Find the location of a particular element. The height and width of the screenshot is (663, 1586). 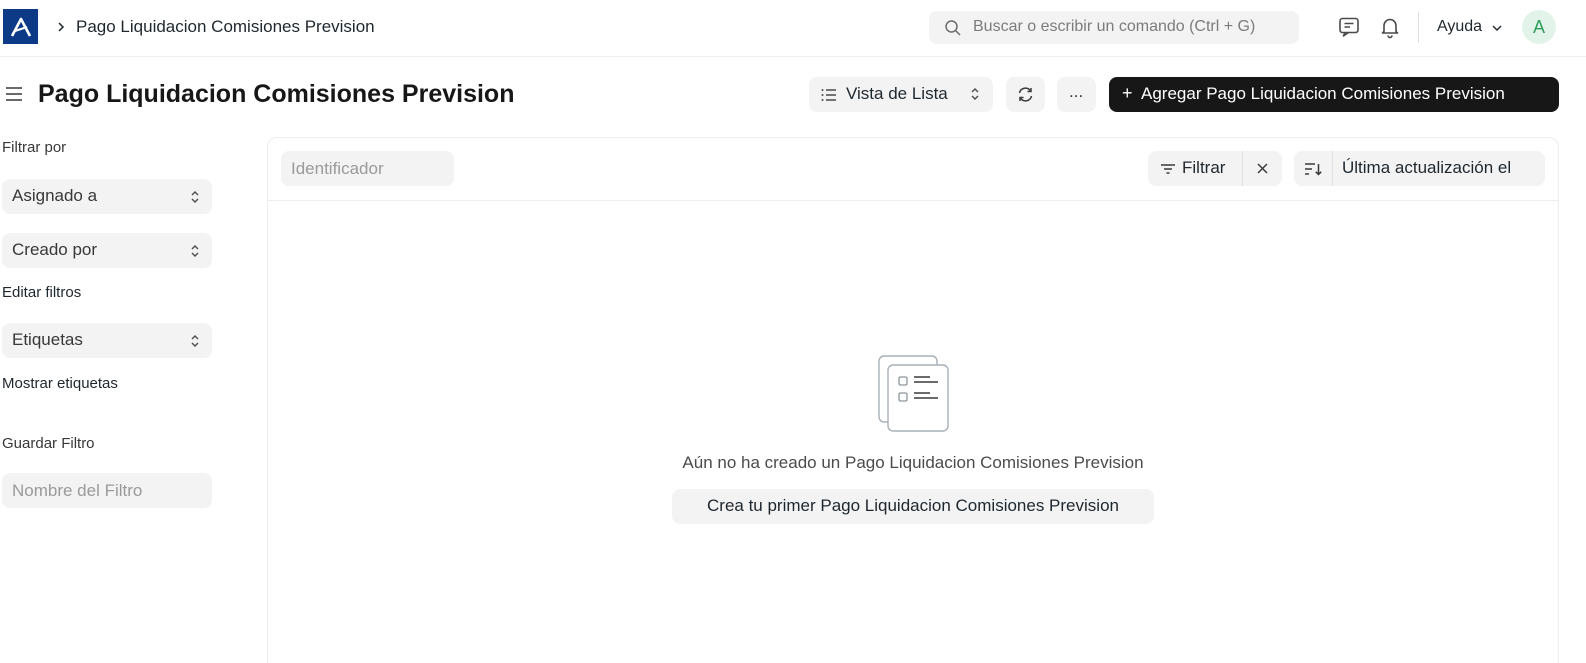

filter-name-placeholder: Nombre del Filtro is located at coordinates (77, 490).